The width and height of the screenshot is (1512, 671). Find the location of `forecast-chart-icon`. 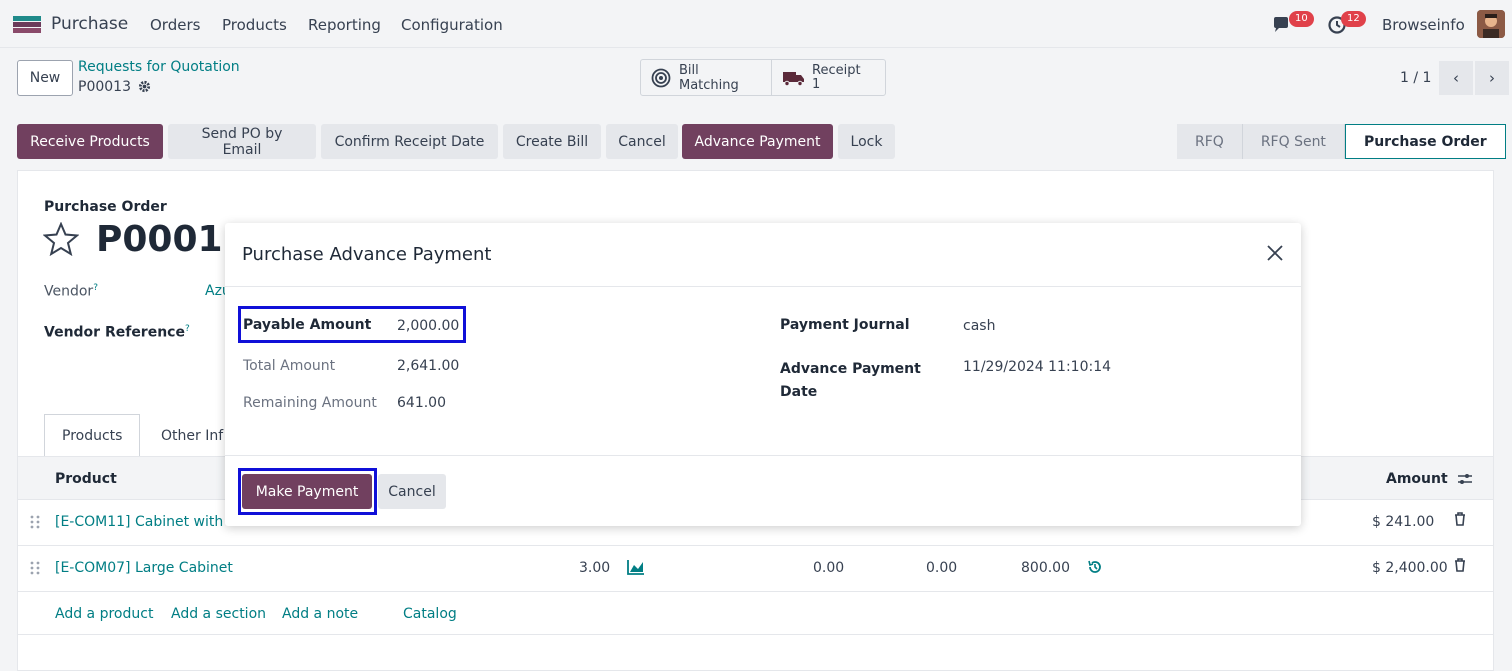

forecast-chart-icon is located at coordinates (636, 569).